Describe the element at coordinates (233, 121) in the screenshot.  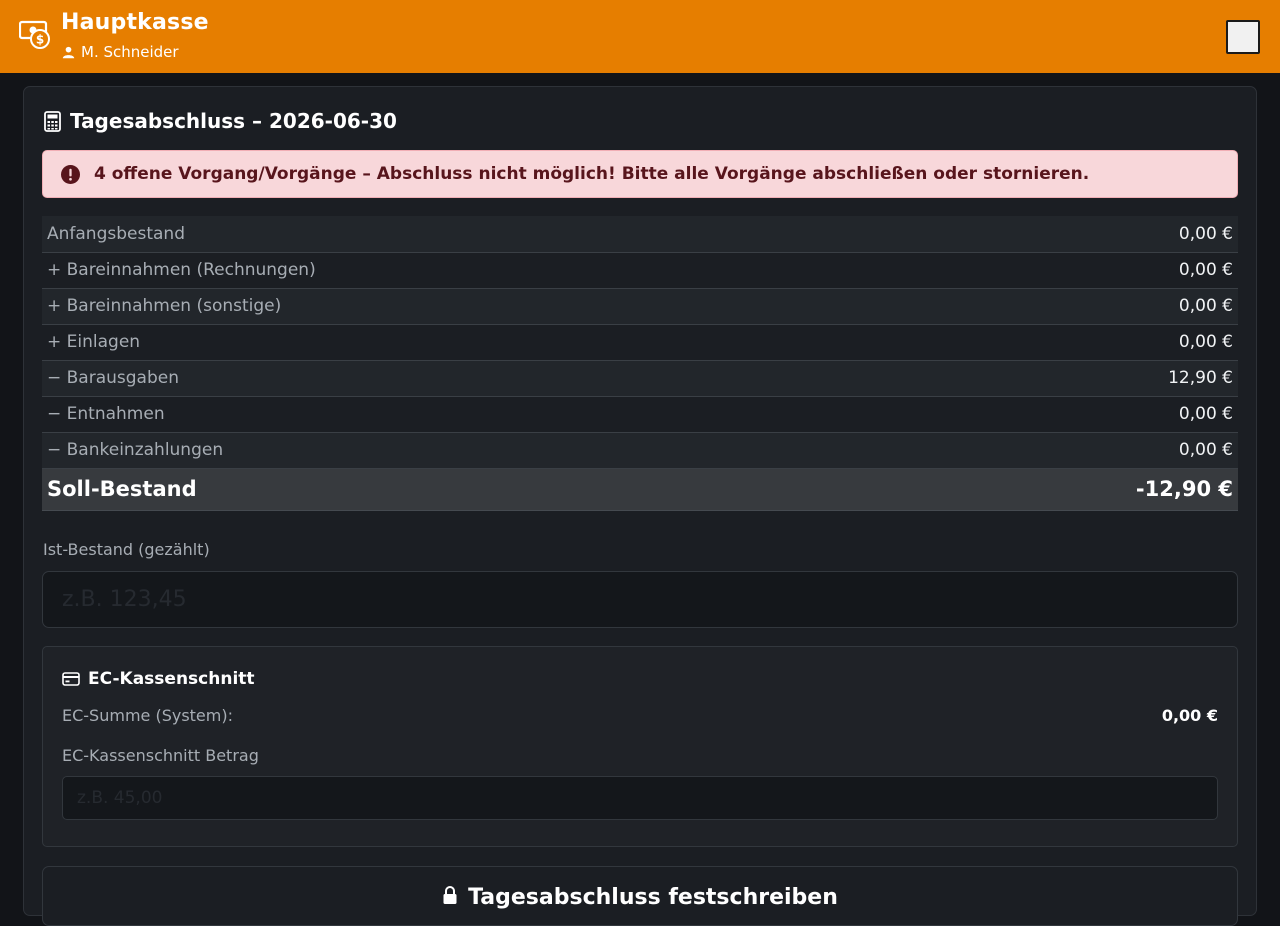
I see `closing-title: Tagesabschluss – 2026-06-30` at that location.